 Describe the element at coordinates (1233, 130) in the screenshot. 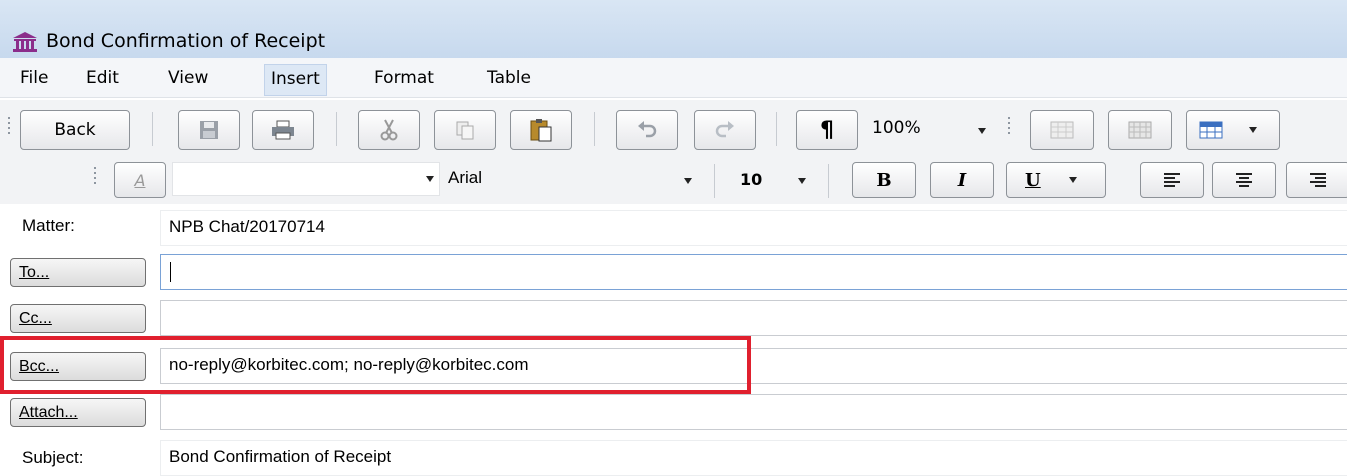

I see `table-style-button` at that location.